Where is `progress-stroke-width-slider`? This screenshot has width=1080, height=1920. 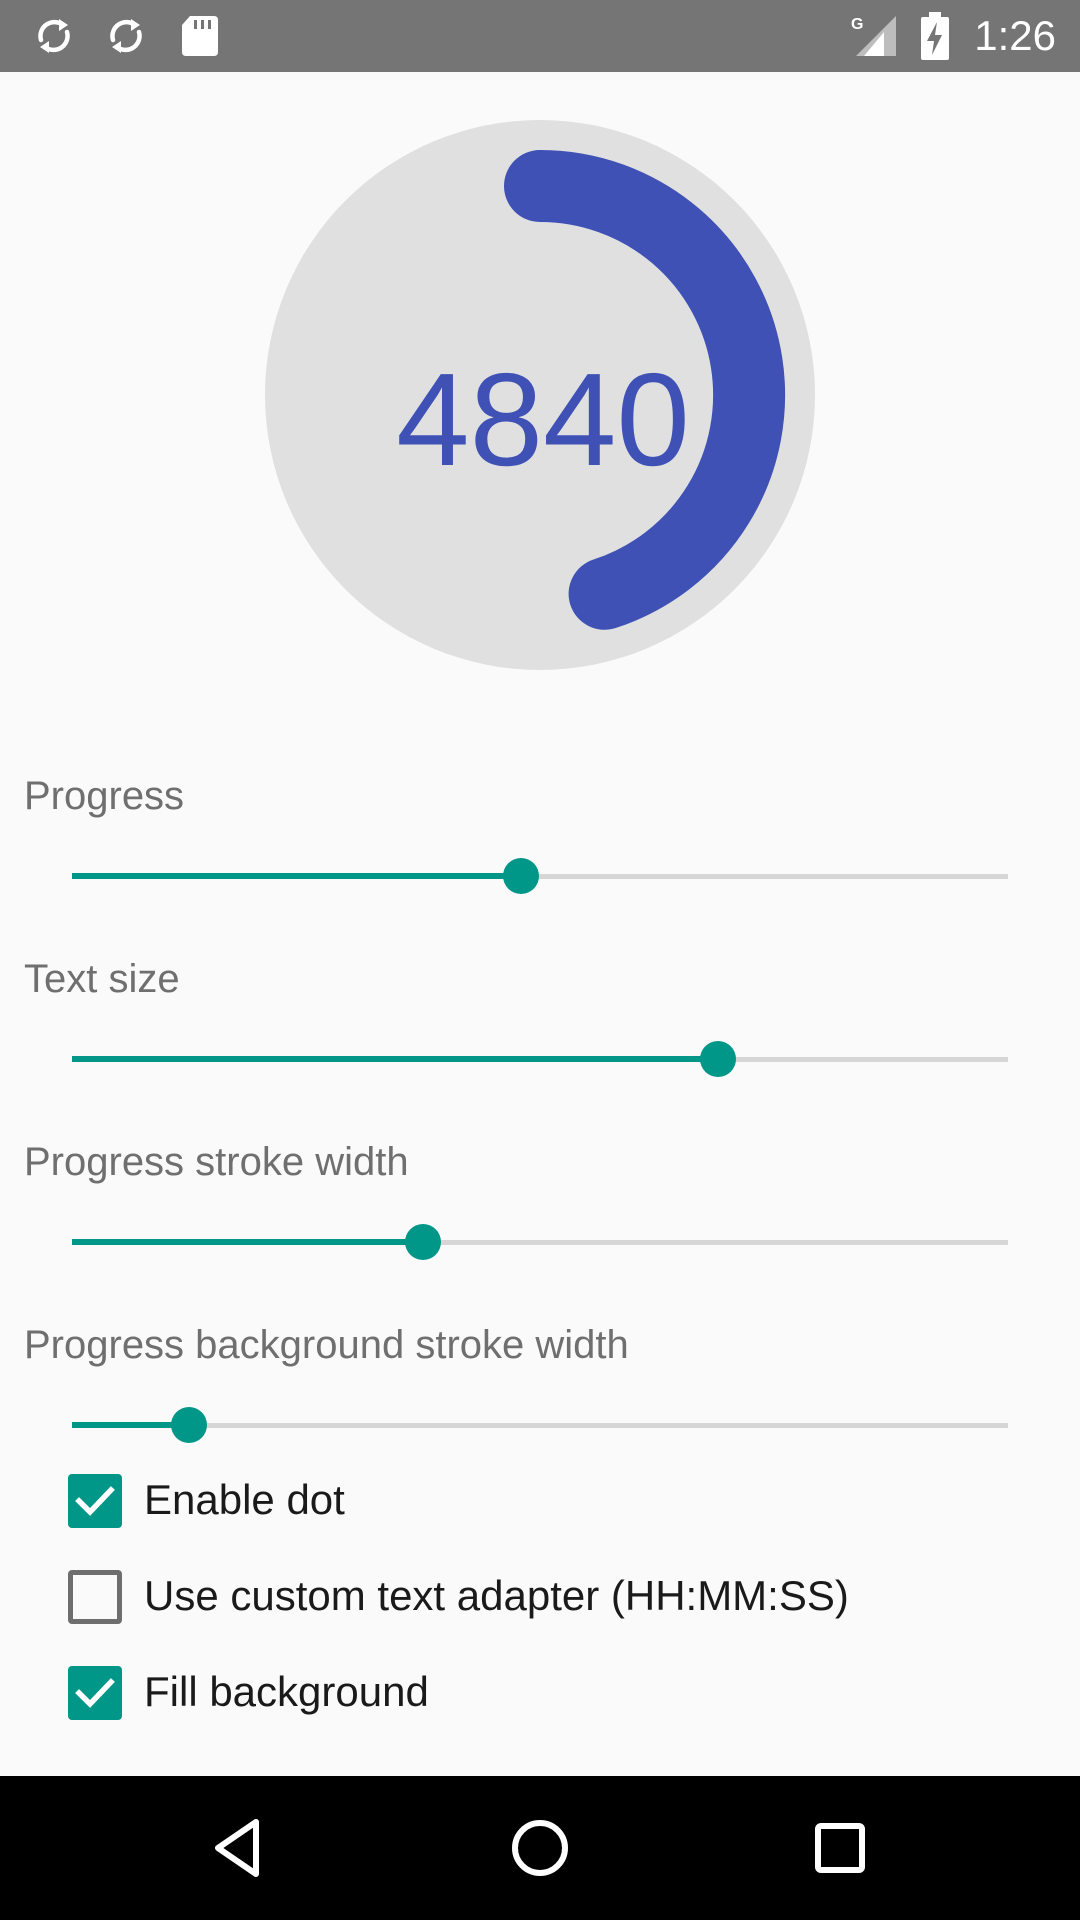 progress-stroke-width-slider is located at coordinates (540, 1242).